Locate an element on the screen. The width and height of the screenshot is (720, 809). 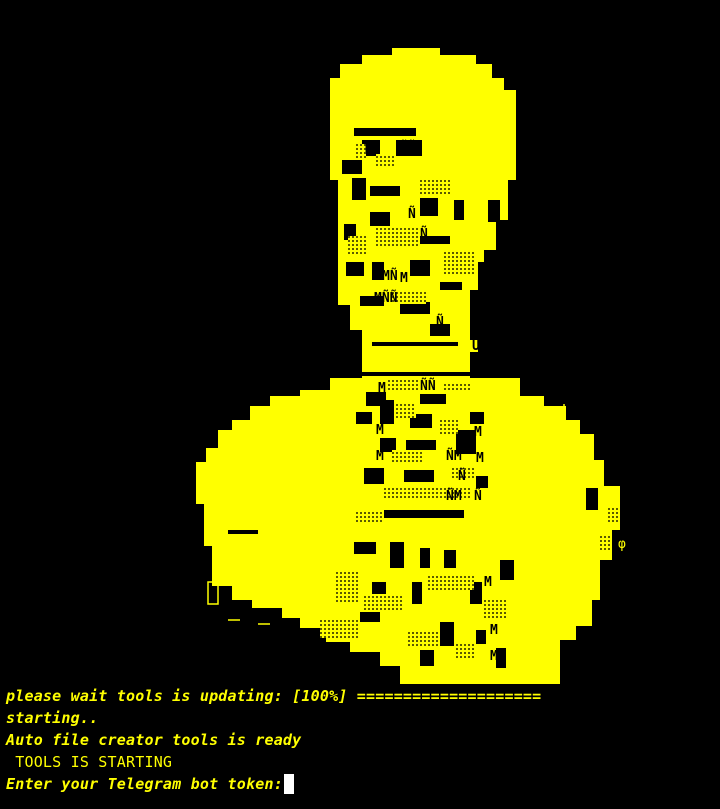
art-glyph-u: U is located at coordinates (476, 346).